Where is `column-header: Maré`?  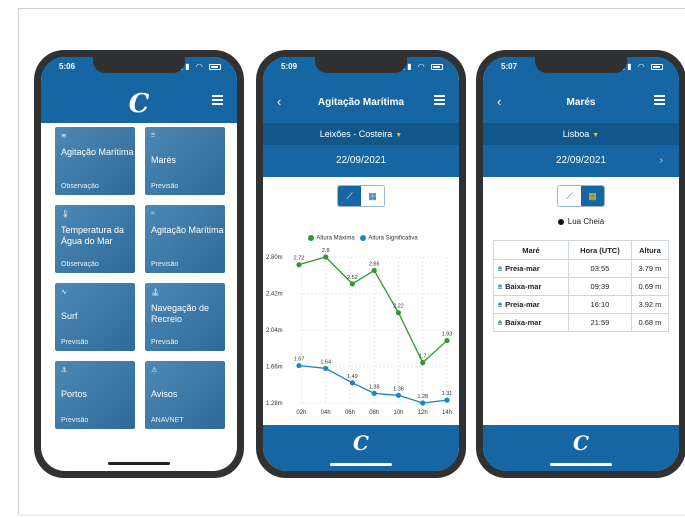 column-header: Maré is located at coordinates (531, 250).